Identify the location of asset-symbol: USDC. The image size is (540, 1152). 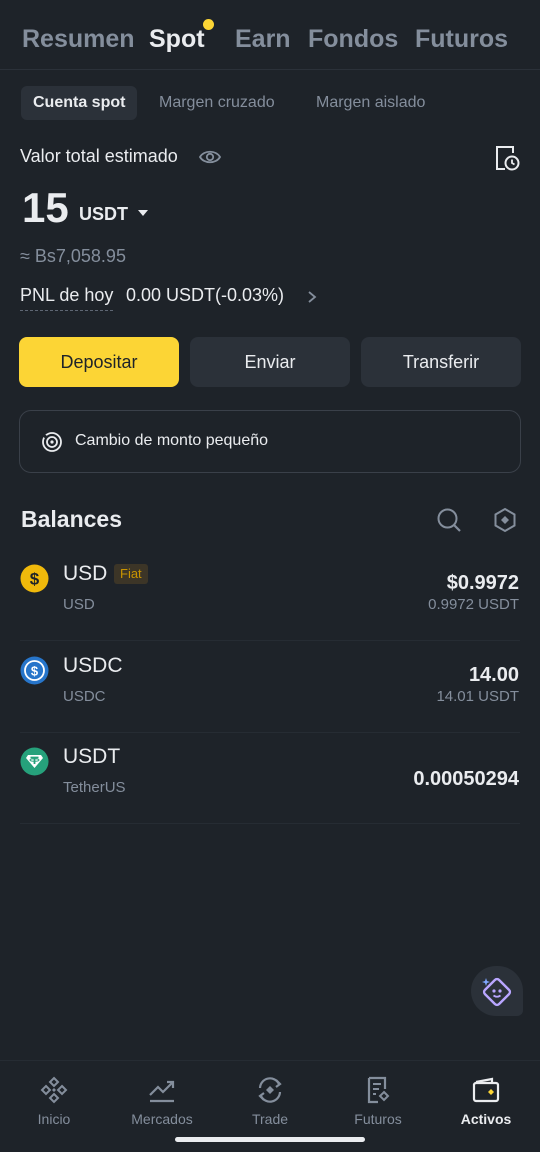
(93, 665).